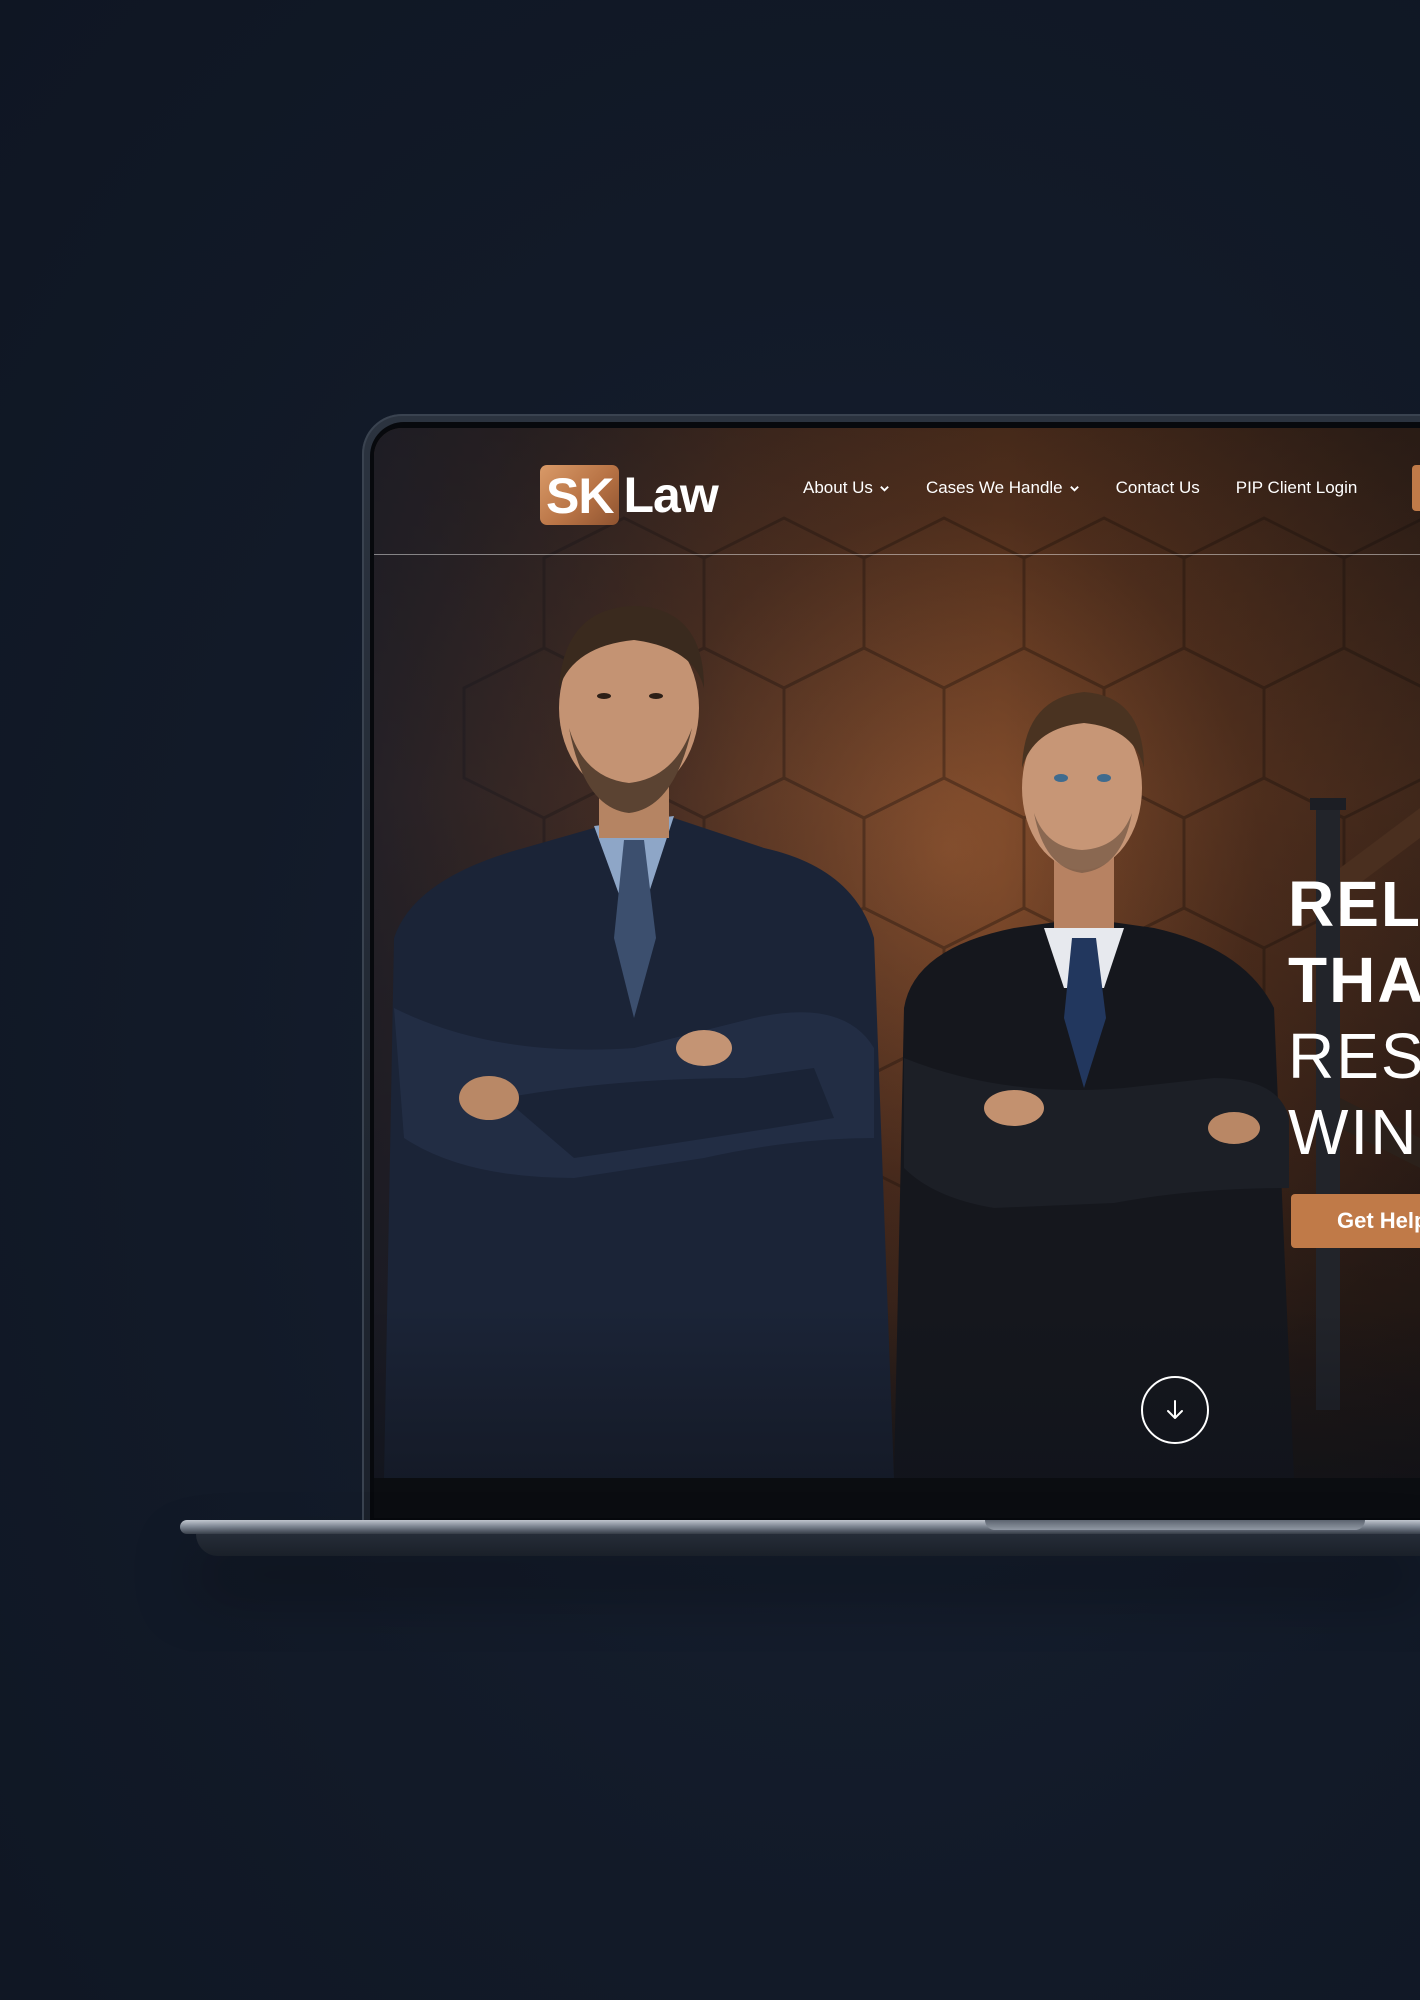 The height and width of the screenshot is (2000, 1420). I want to click on nav-item-contact-us: Contact Us, so click(1158, 488).